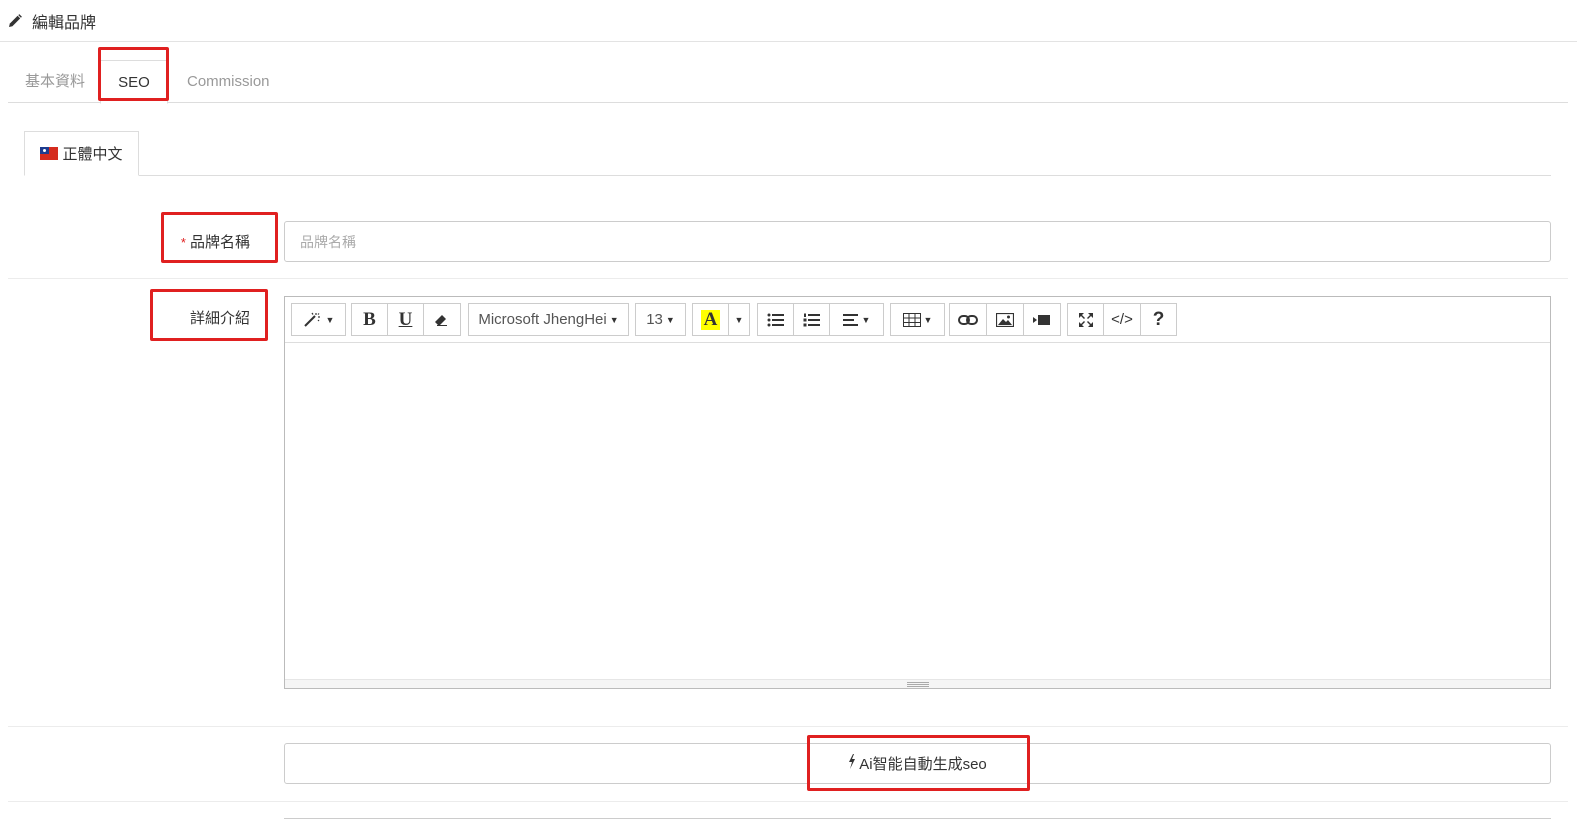 Image resolution: width=1577 pixels, height=830 pixels. I want to click on bolt-icon, so click(852, 763).